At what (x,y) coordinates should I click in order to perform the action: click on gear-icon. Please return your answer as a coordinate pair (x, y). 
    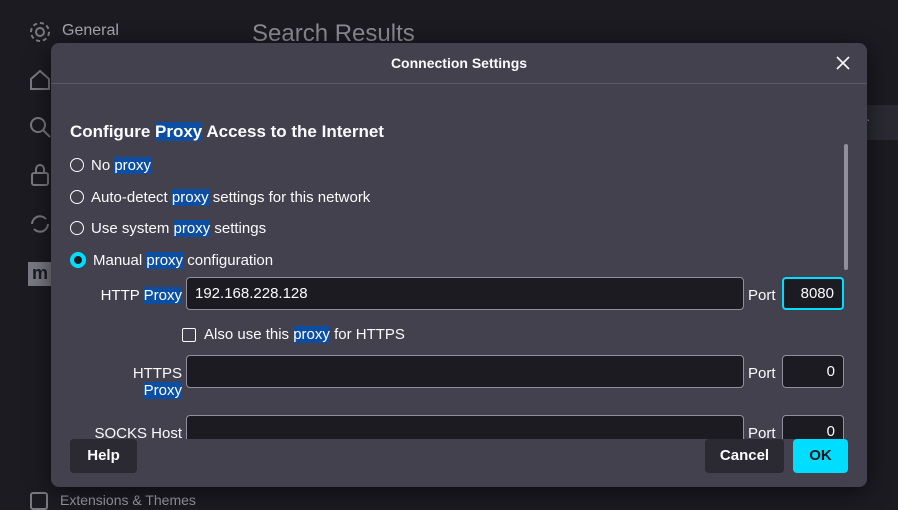
    Looking at the image, I should click on (40, 32).